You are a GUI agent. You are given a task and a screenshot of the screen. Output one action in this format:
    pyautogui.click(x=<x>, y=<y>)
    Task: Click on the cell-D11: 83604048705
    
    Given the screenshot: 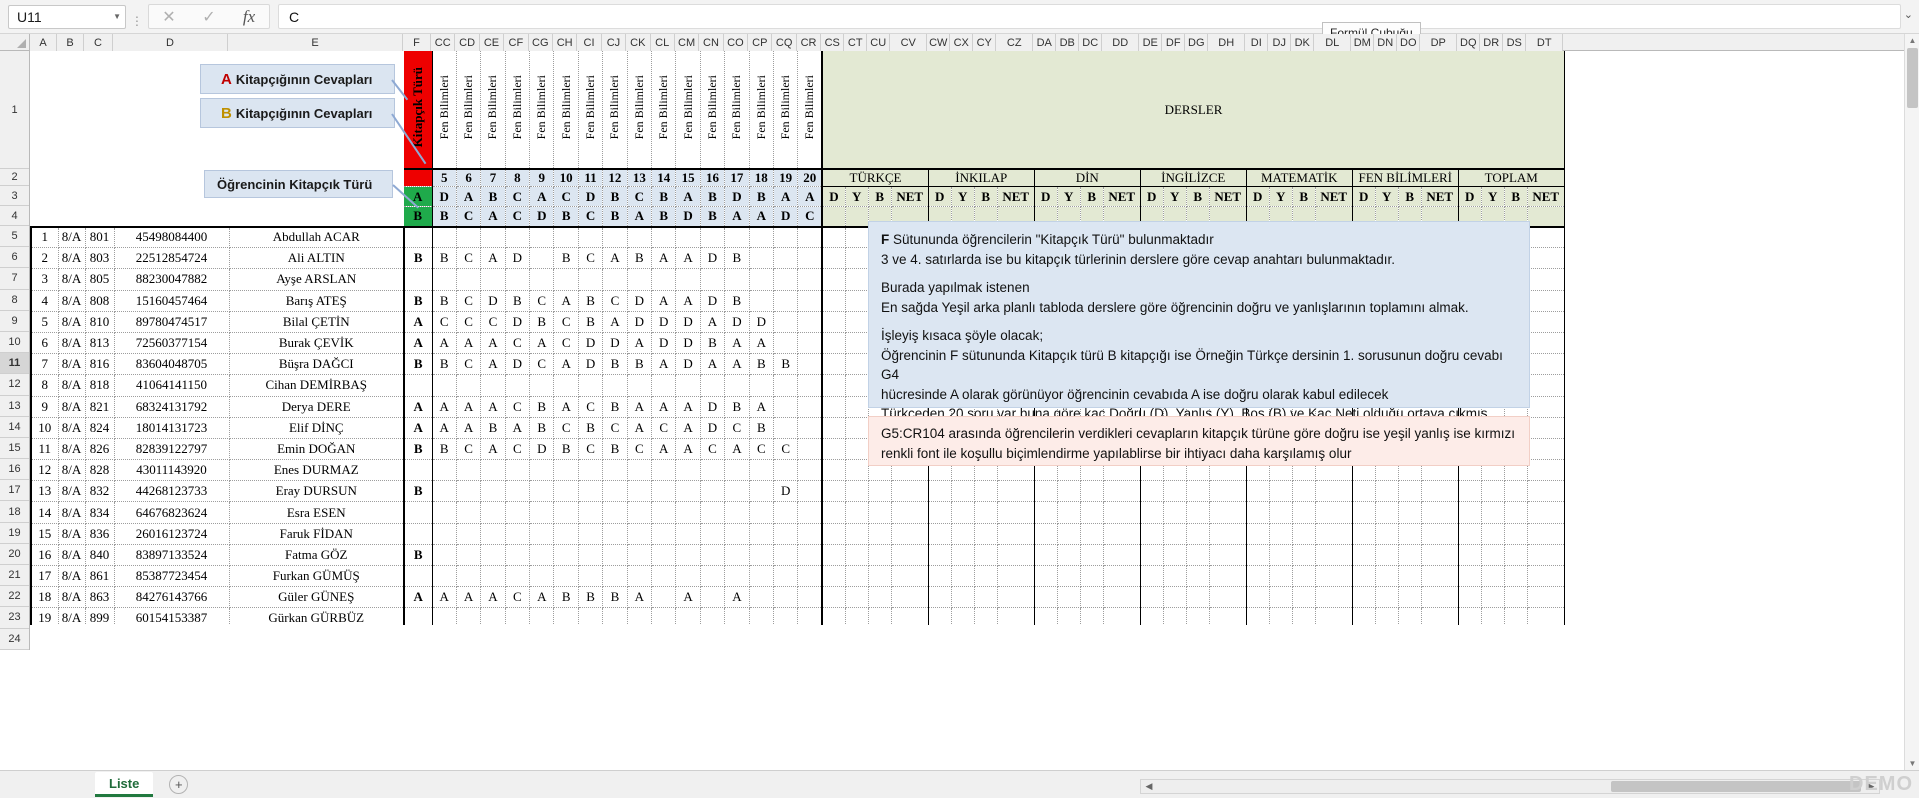 What is the action you would take?
    pyautogui.click(x=172, y=364)
    